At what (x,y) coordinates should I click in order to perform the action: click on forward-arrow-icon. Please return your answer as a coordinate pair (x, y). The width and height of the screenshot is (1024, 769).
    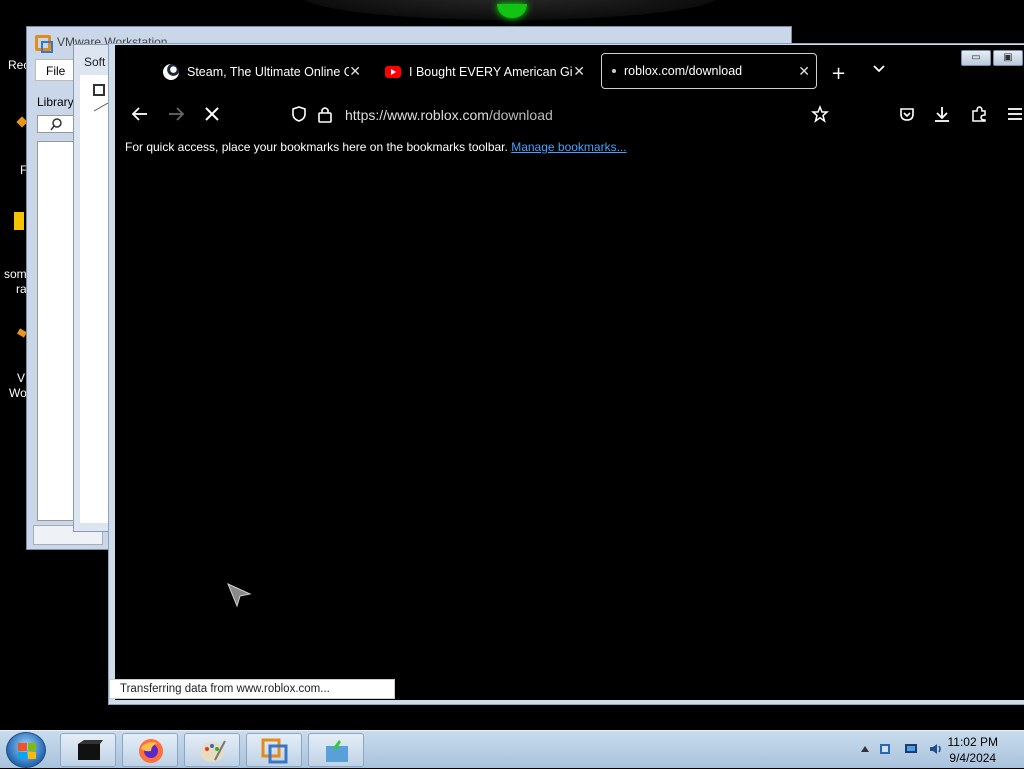
    Looking at the image, I should click on (177, 114).